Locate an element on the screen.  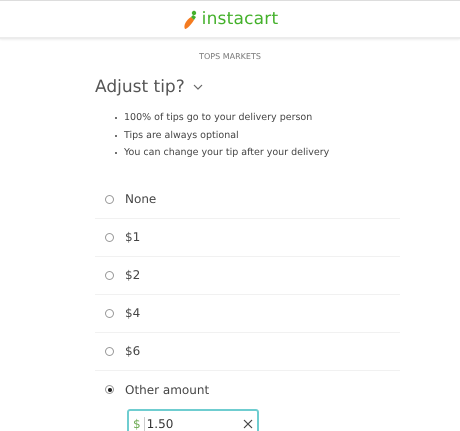
tip-note: You can change your tip after your delivery is located at coordinates (227, 153).